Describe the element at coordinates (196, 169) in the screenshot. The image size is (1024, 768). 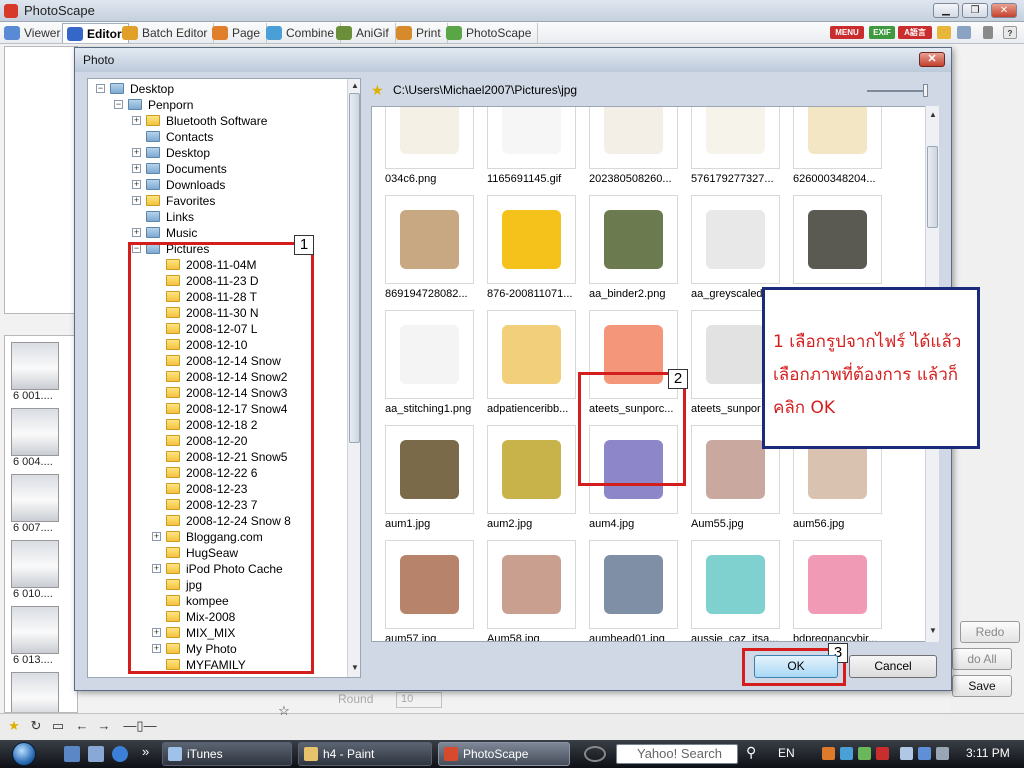
I see `tree-node-label: Documents` at that location.